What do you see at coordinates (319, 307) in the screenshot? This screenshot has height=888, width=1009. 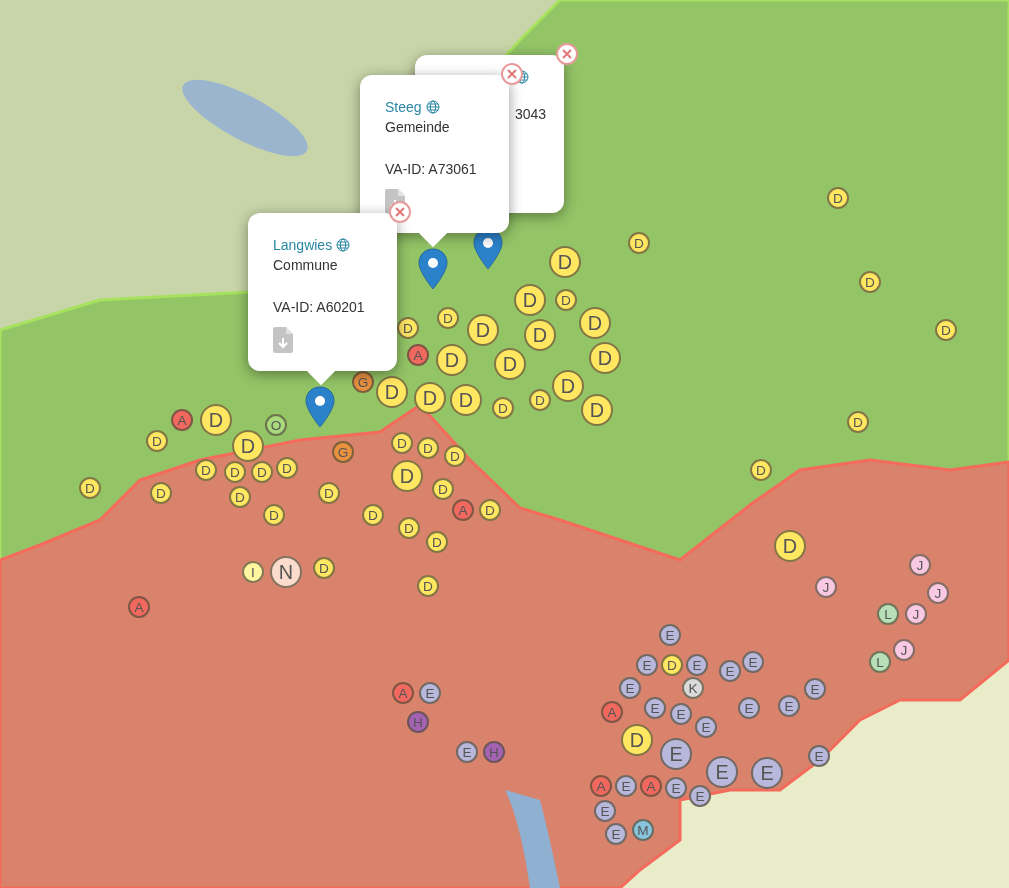 I see `va-id-text: VA-ID: A60201` at bounding box center [319, 307].